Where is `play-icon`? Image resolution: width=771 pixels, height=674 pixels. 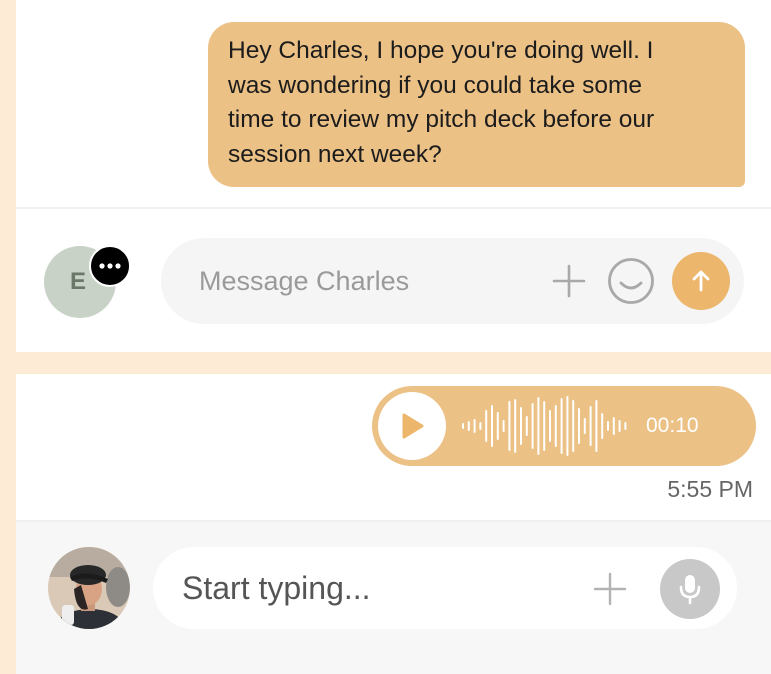
play-icon is located at coordinates (413, 426).